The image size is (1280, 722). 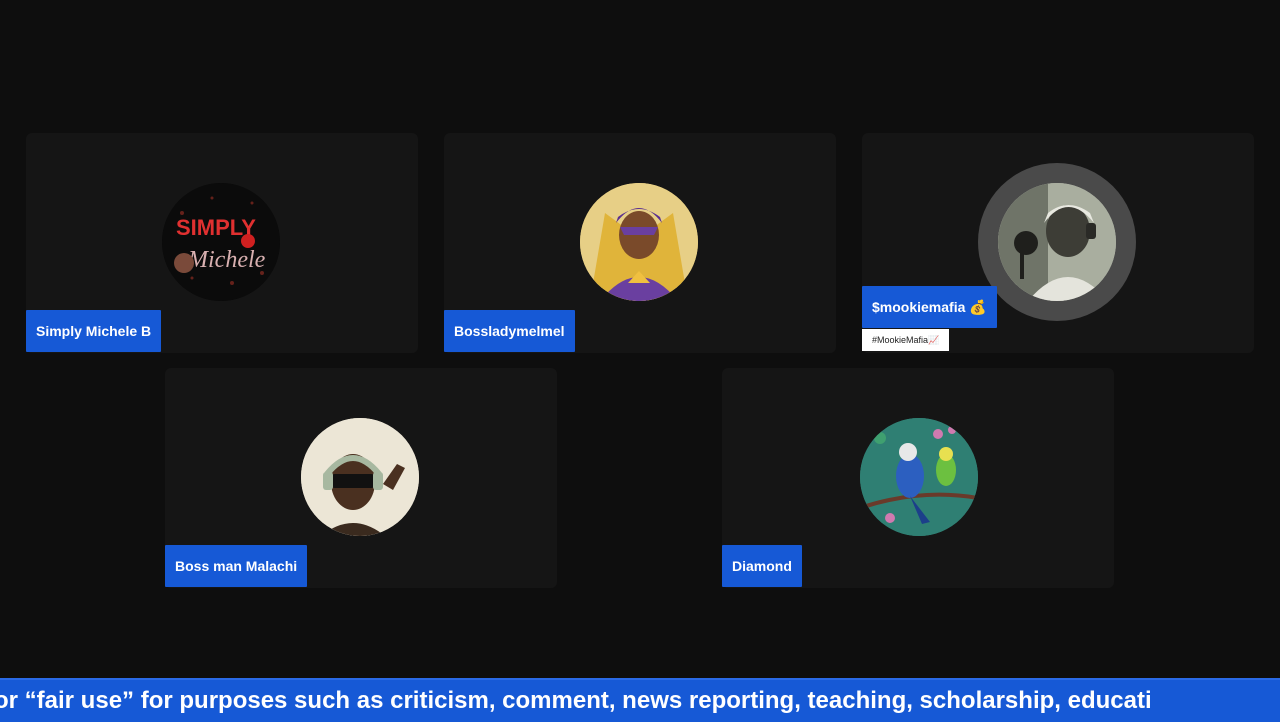 What do you see at coordinates (236, 566) in the screenshot?
I see `participant-name-tag: Boss man Malachi` at bounding box center [236, 566].